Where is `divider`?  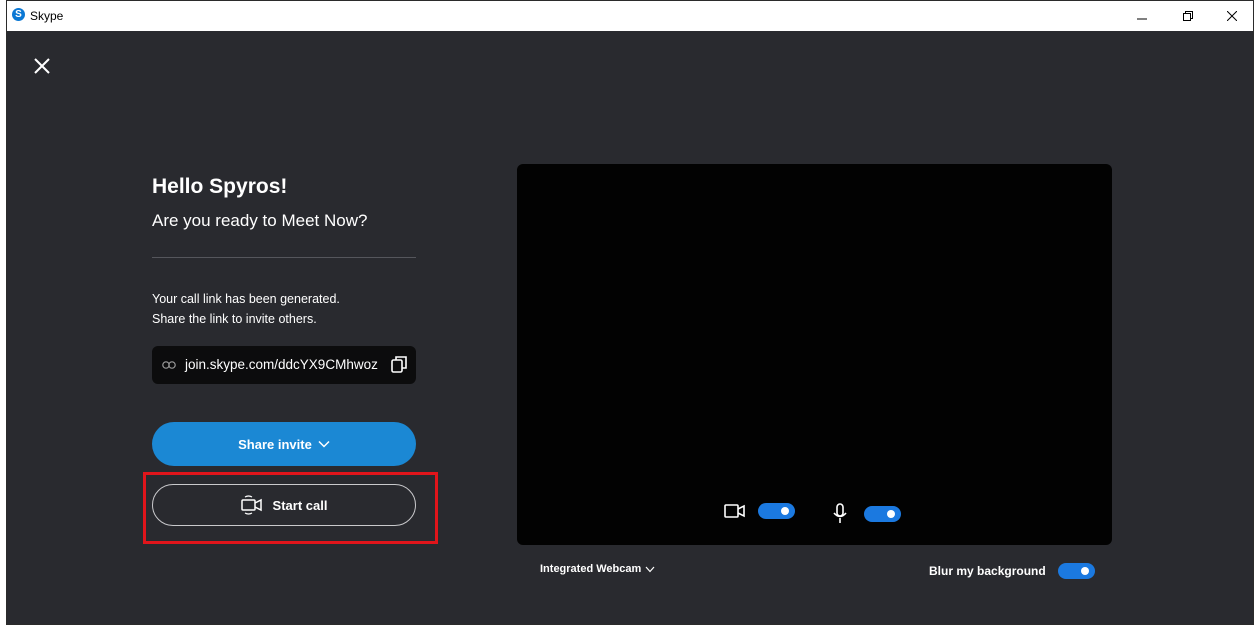
divider is located at coordinates (284, 257).